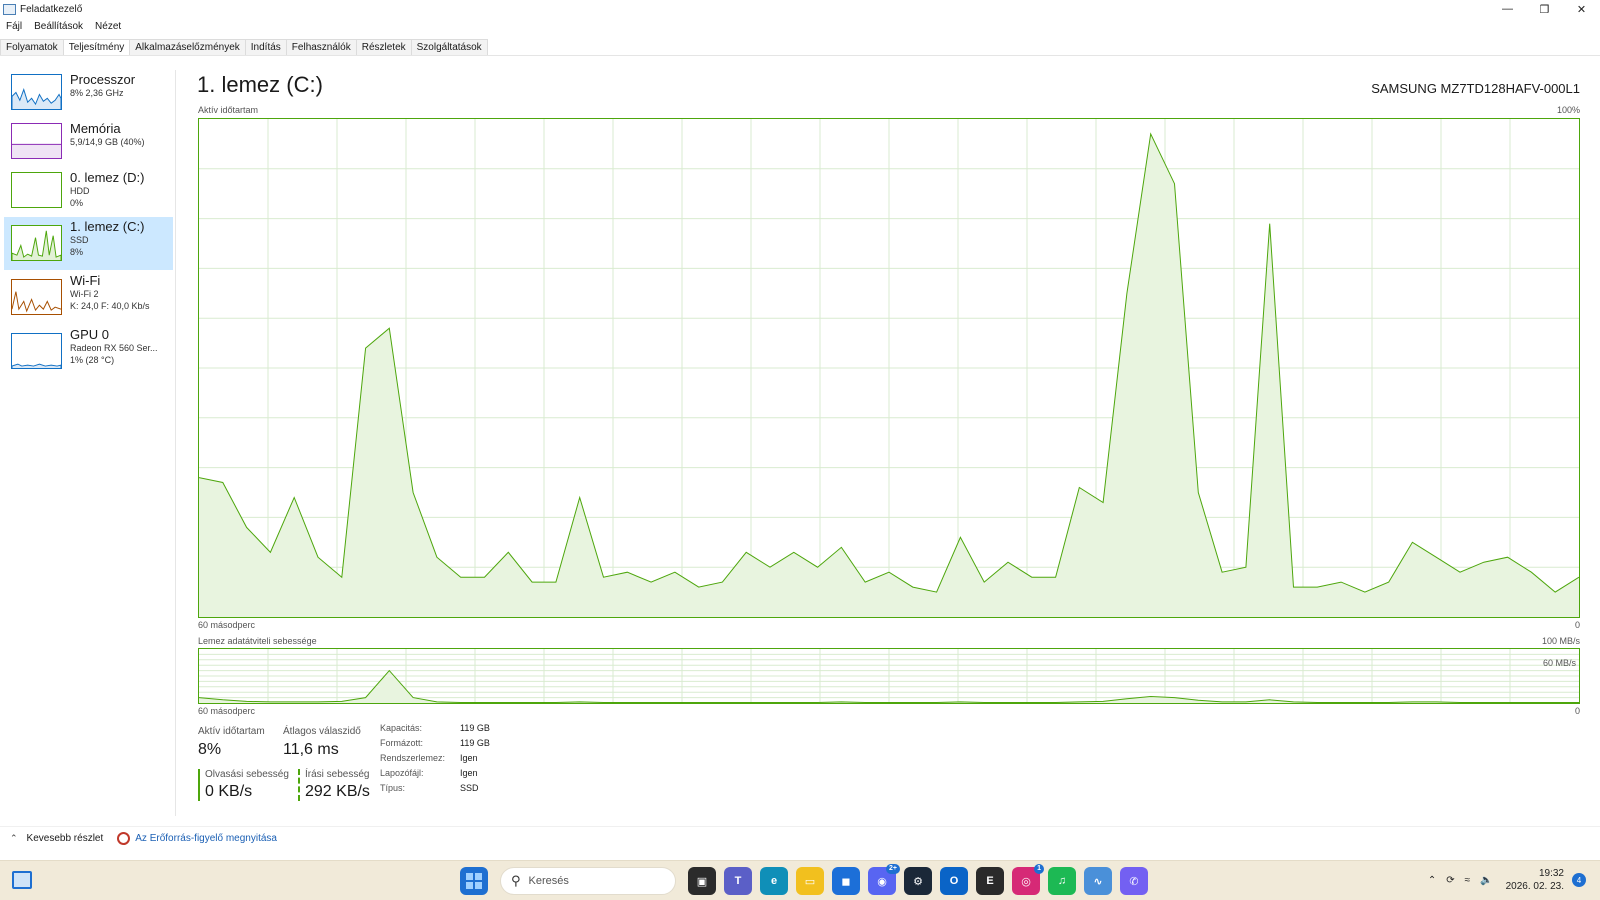 The width and height of the screenshot is (1600, 900). What do you see at coordinates (97, 93) in the screenshot?
I see `sidebar-cpu-usage: 8% 2,36 GHz` at bounding box center [97, 93].